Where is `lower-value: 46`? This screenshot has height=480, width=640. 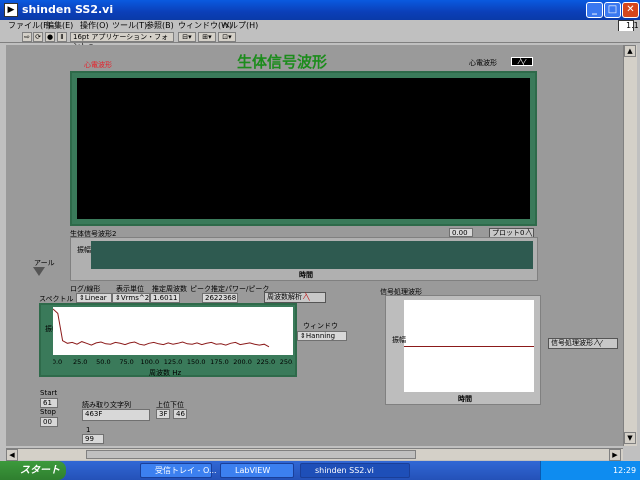
lower-value: 46 is located at coordinates (180, 414).